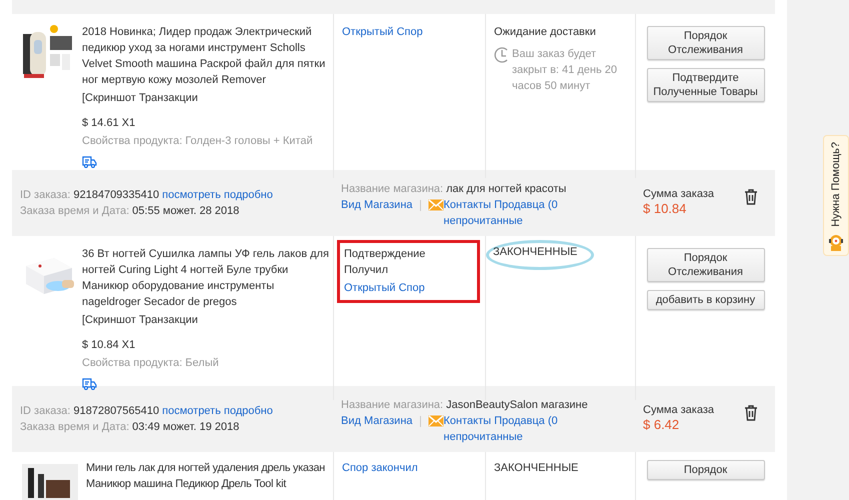  I want to click on circled-status: ЗАКОНЧЕННЫЕ, so click(540, 255).